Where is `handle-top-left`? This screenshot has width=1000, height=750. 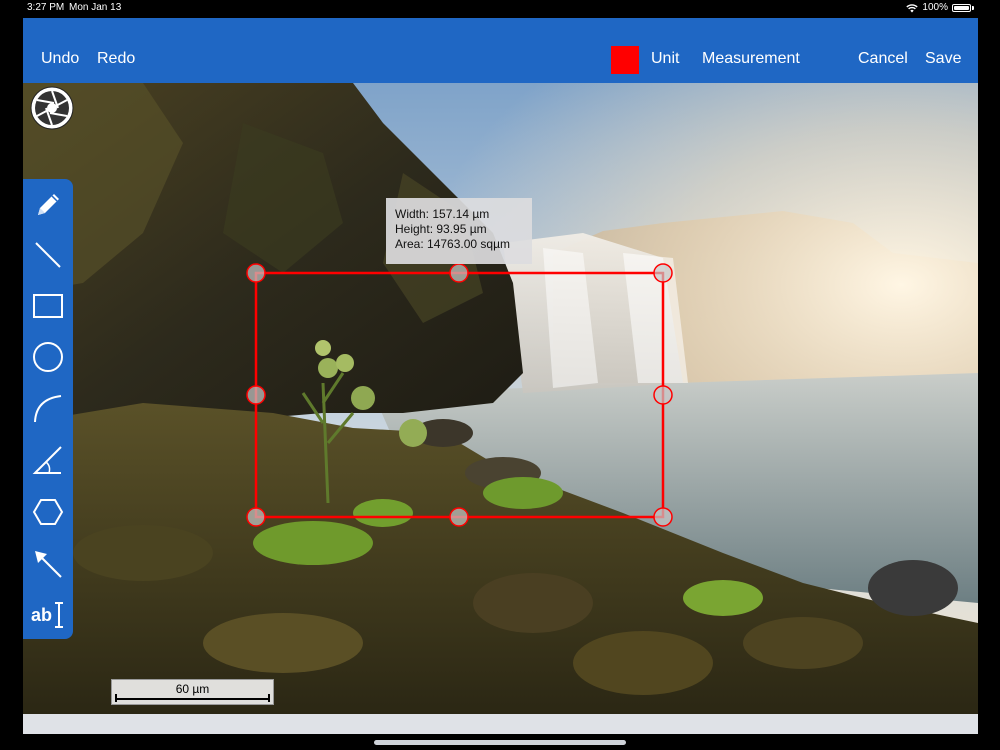 handle-top-left is located at coordinates (256, 273).